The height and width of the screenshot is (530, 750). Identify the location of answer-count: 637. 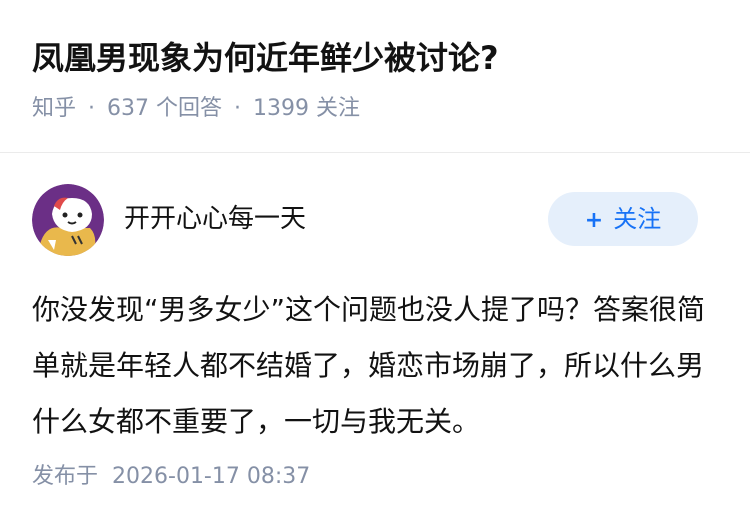
(128, 108).